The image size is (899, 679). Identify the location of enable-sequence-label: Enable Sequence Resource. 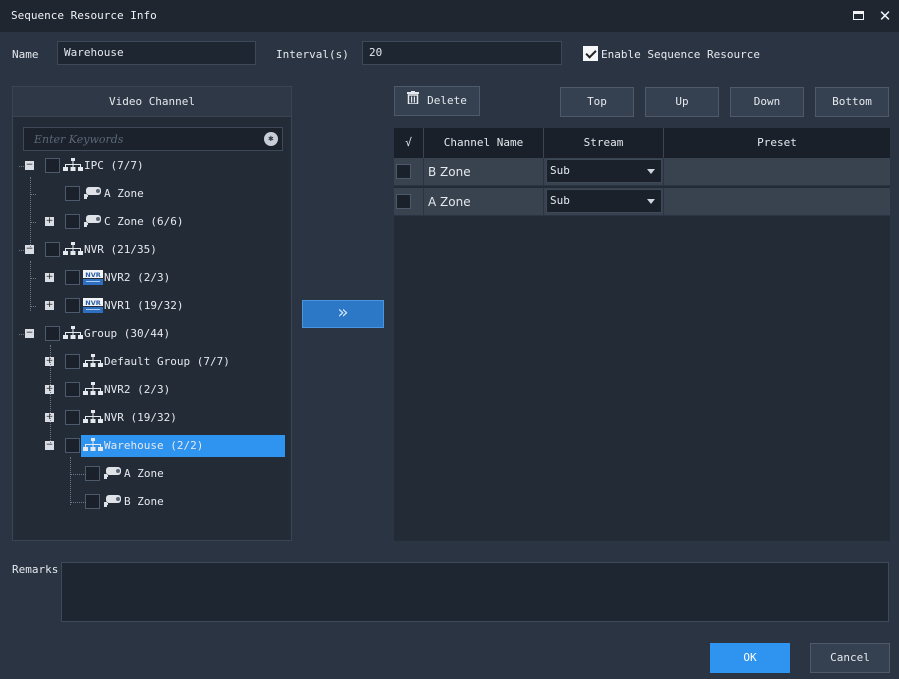
(680, 54).